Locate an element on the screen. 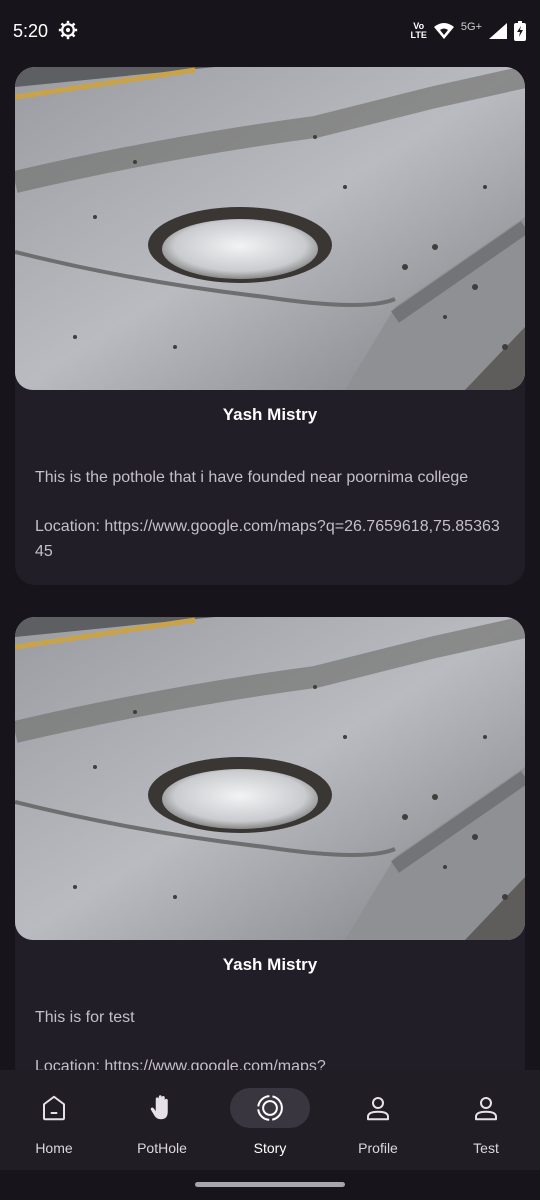 The width and height of the screenshot is (540, 1200). nav-item-test: Test is located at coordinates (486, 1120).